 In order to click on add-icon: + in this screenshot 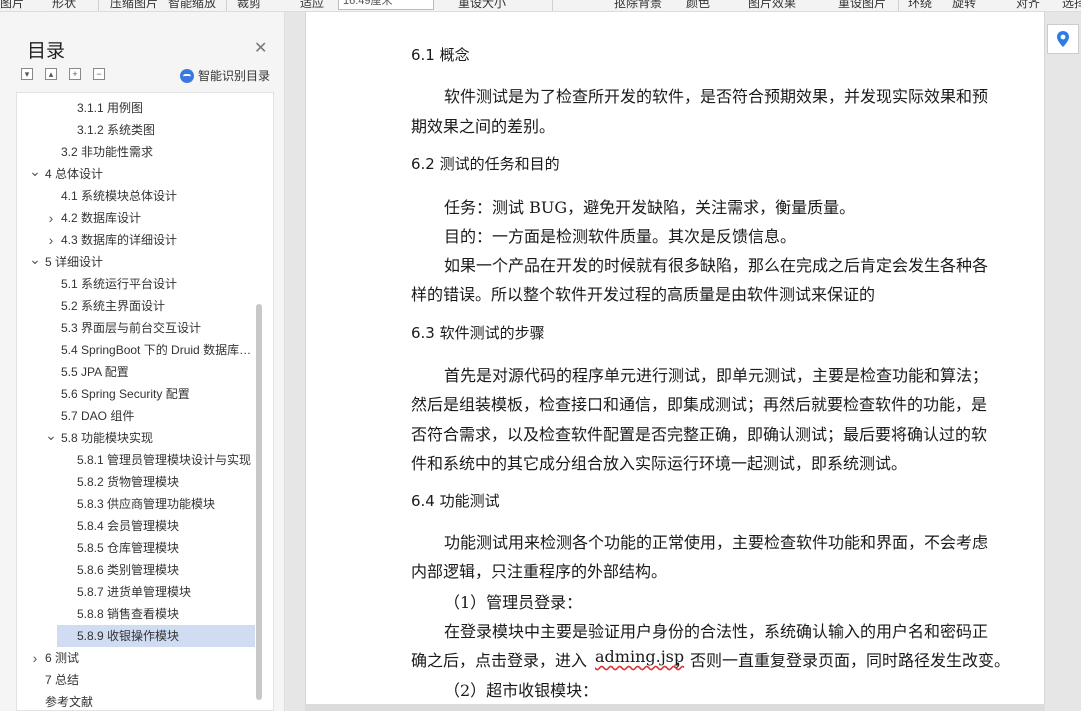, I will do `click(75, 74)`.